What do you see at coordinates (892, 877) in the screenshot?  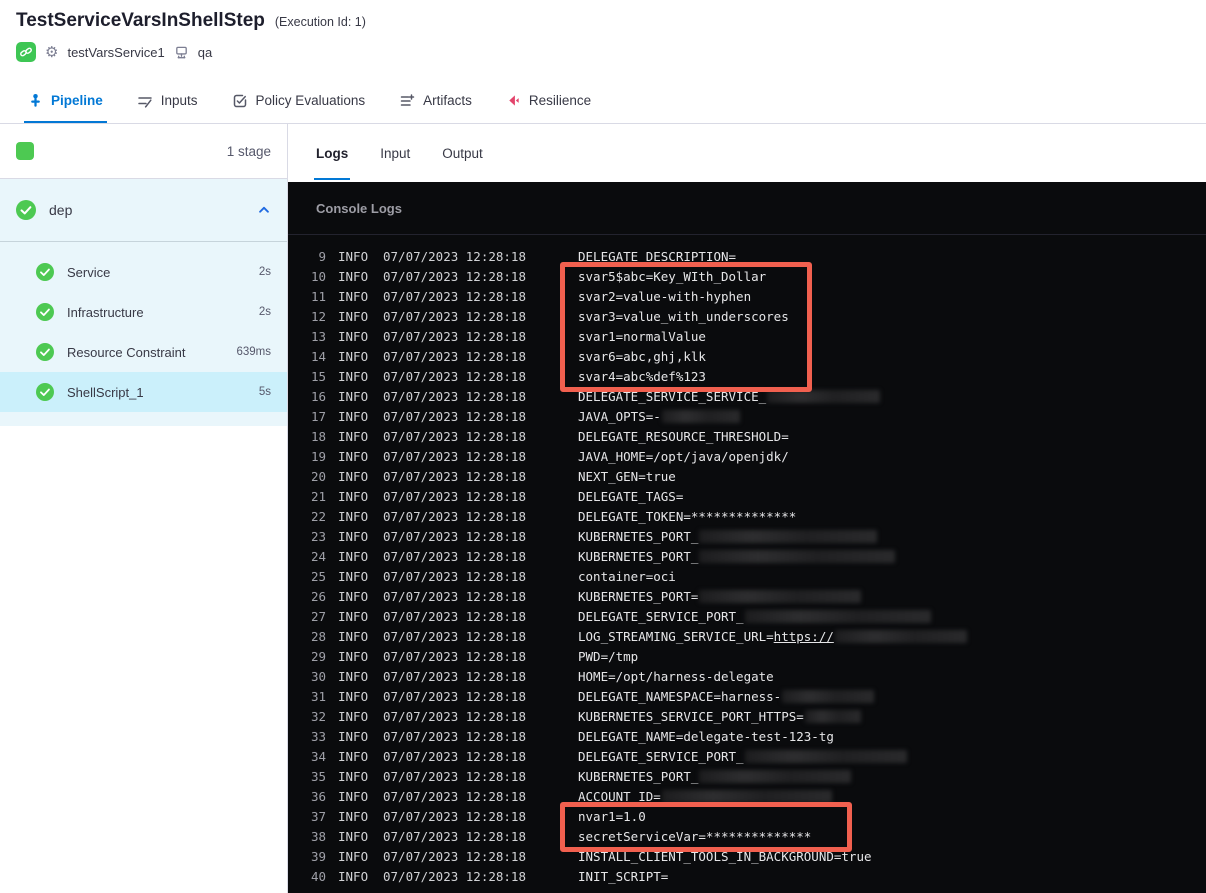 I see `log-message: INIT_SCRIPT=` at bounding box center [892, 877].